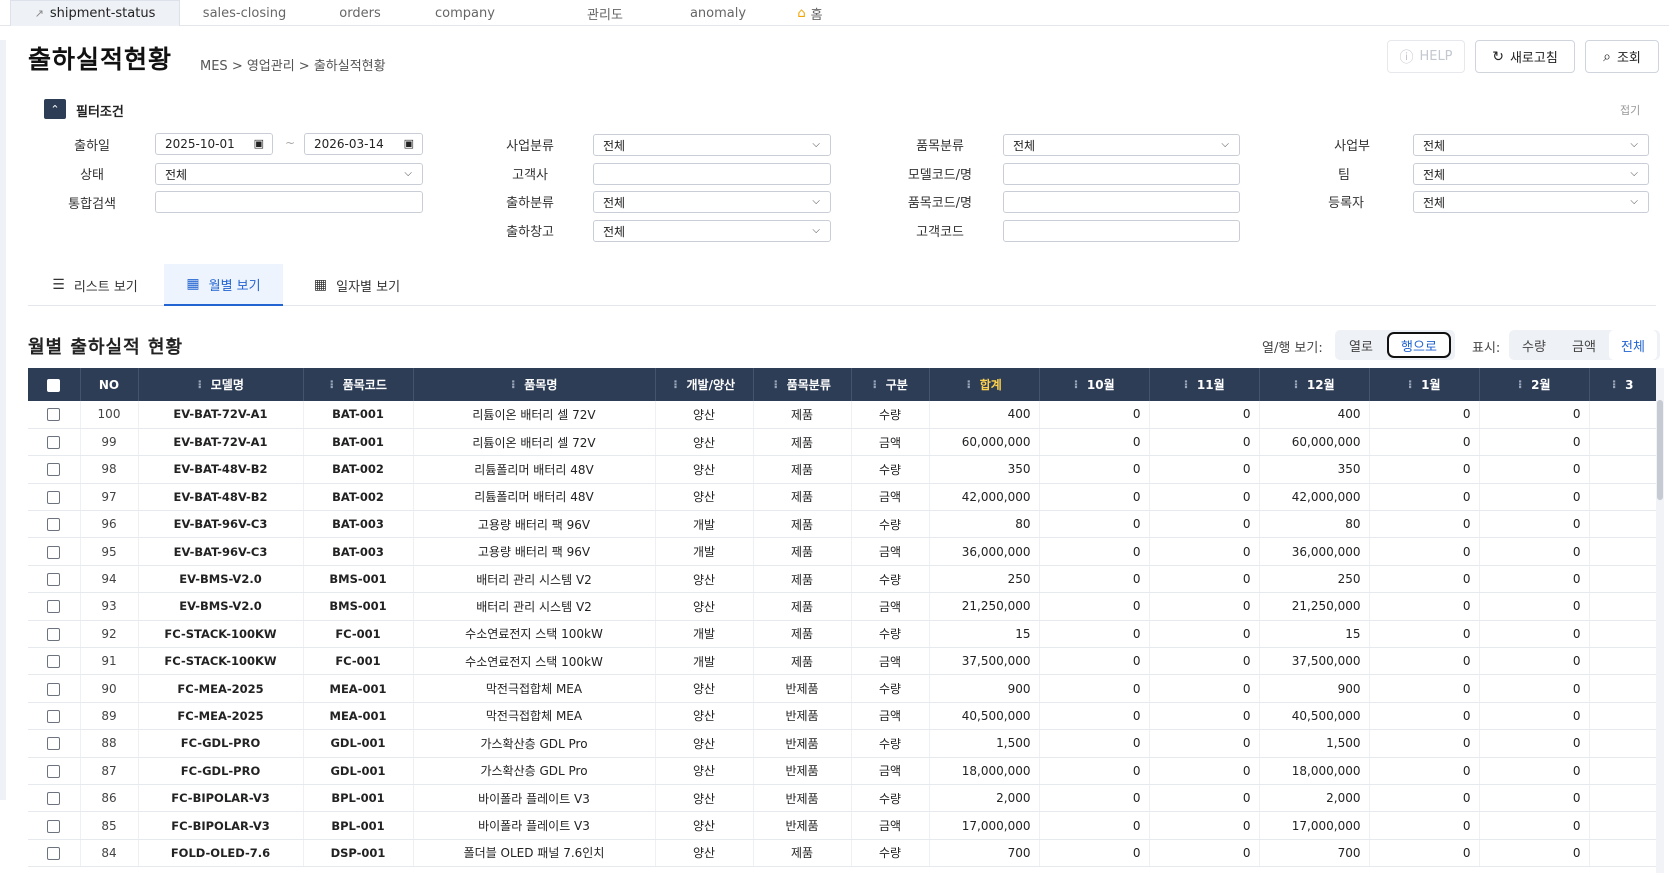 The image size is (1669, 873). What do you see at coordinates (1531, 202) in the screenshot?
I see `registrant-select: 전체 ⌵` at bounding box center [1531, 202].